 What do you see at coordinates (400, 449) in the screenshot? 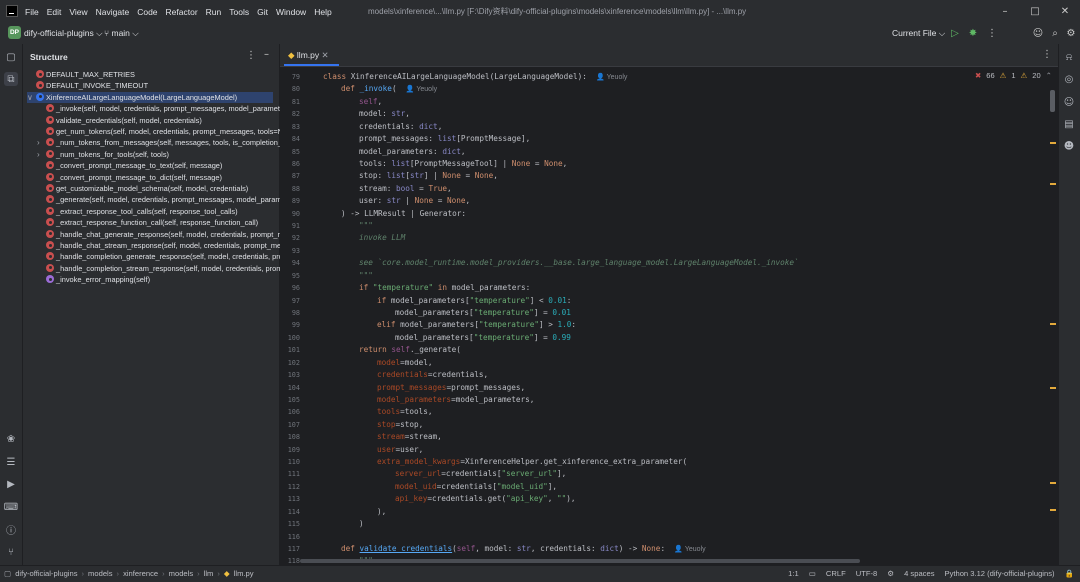
I see `code-line: user=user,` at bounding box center [400, 449].